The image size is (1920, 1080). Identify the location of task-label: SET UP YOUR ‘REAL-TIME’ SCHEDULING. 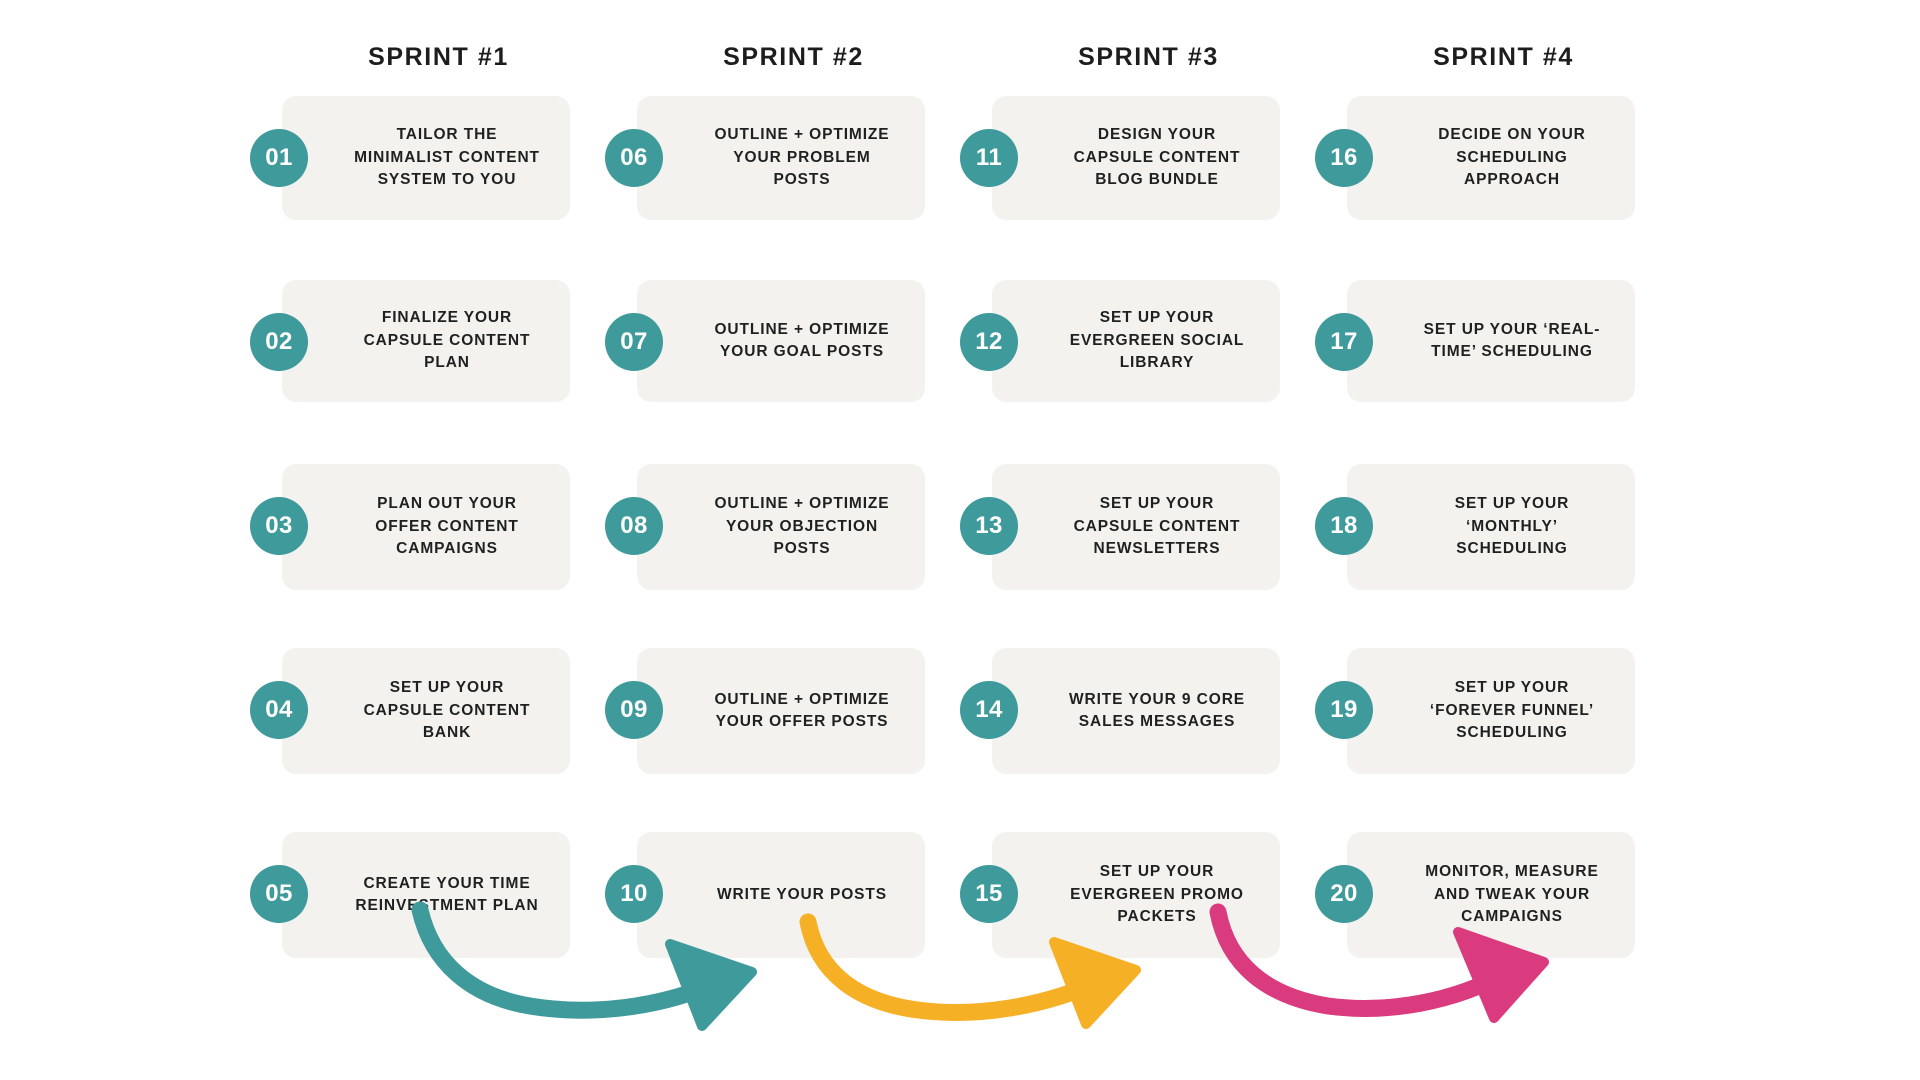
(1512, 340).